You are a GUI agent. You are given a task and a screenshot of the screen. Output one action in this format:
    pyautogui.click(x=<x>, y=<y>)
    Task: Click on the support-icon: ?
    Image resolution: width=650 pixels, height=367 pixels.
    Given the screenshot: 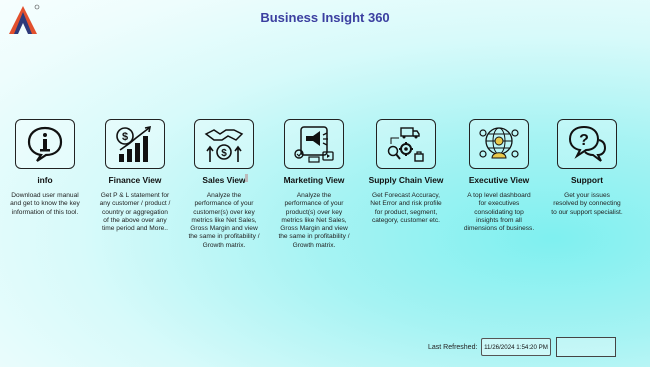 What is the action you would take?
    pyautogui.click(x=587, y=143)
    